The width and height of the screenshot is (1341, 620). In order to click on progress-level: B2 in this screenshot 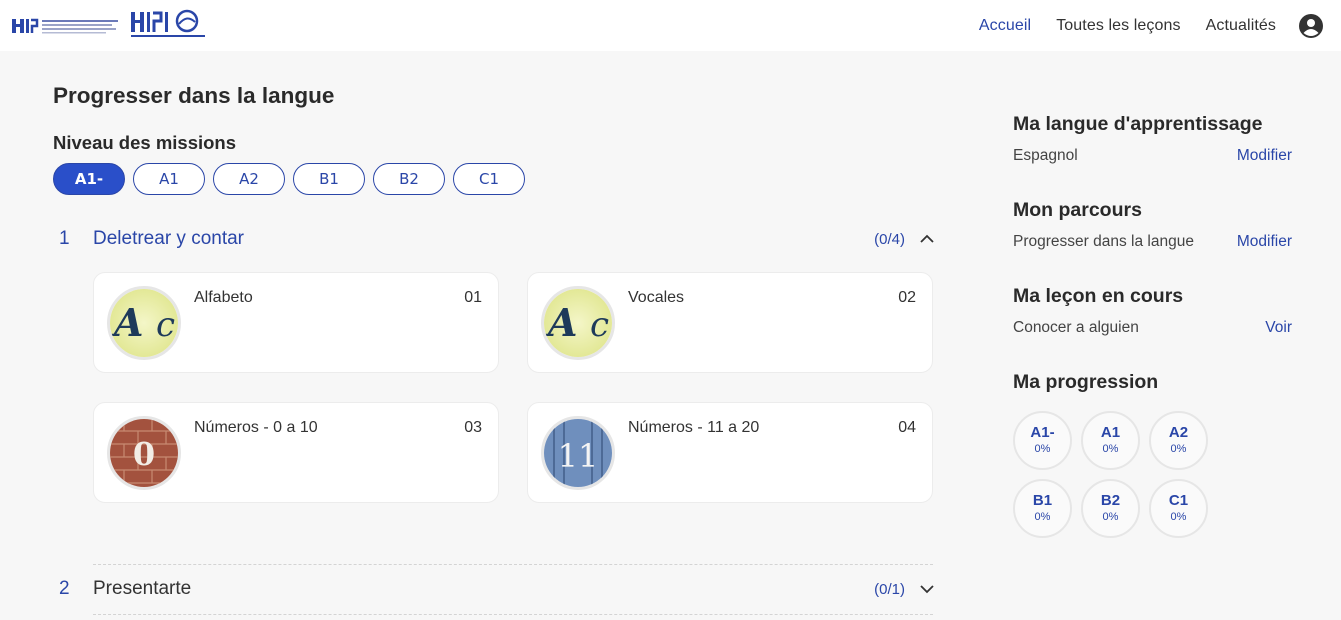, I will do `click(1110, 500)`.